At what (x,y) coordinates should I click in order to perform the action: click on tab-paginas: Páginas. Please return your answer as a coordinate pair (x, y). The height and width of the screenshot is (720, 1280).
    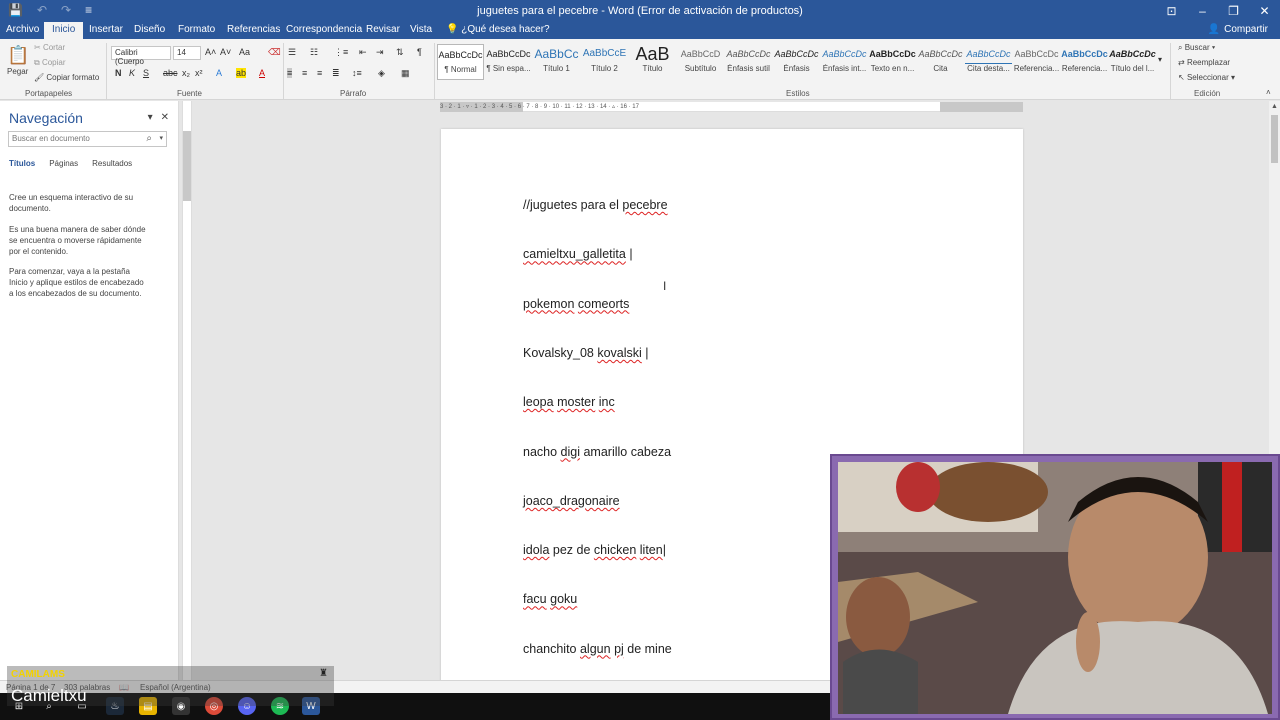
    Looking at the image, I should click on (63, 163).